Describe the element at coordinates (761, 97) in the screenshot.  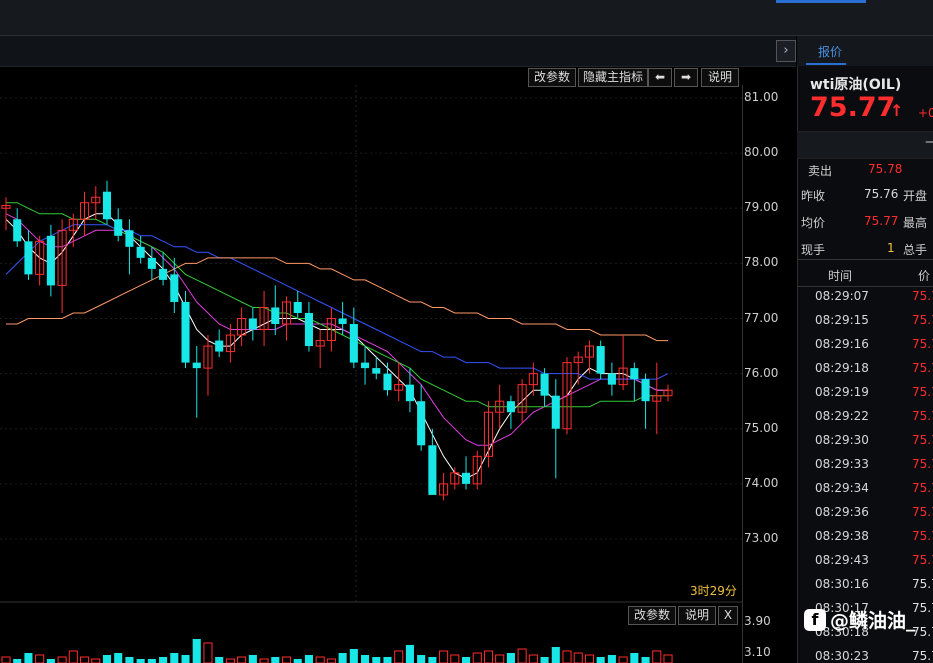
I see `y-tick-label: 81.00` at that location.